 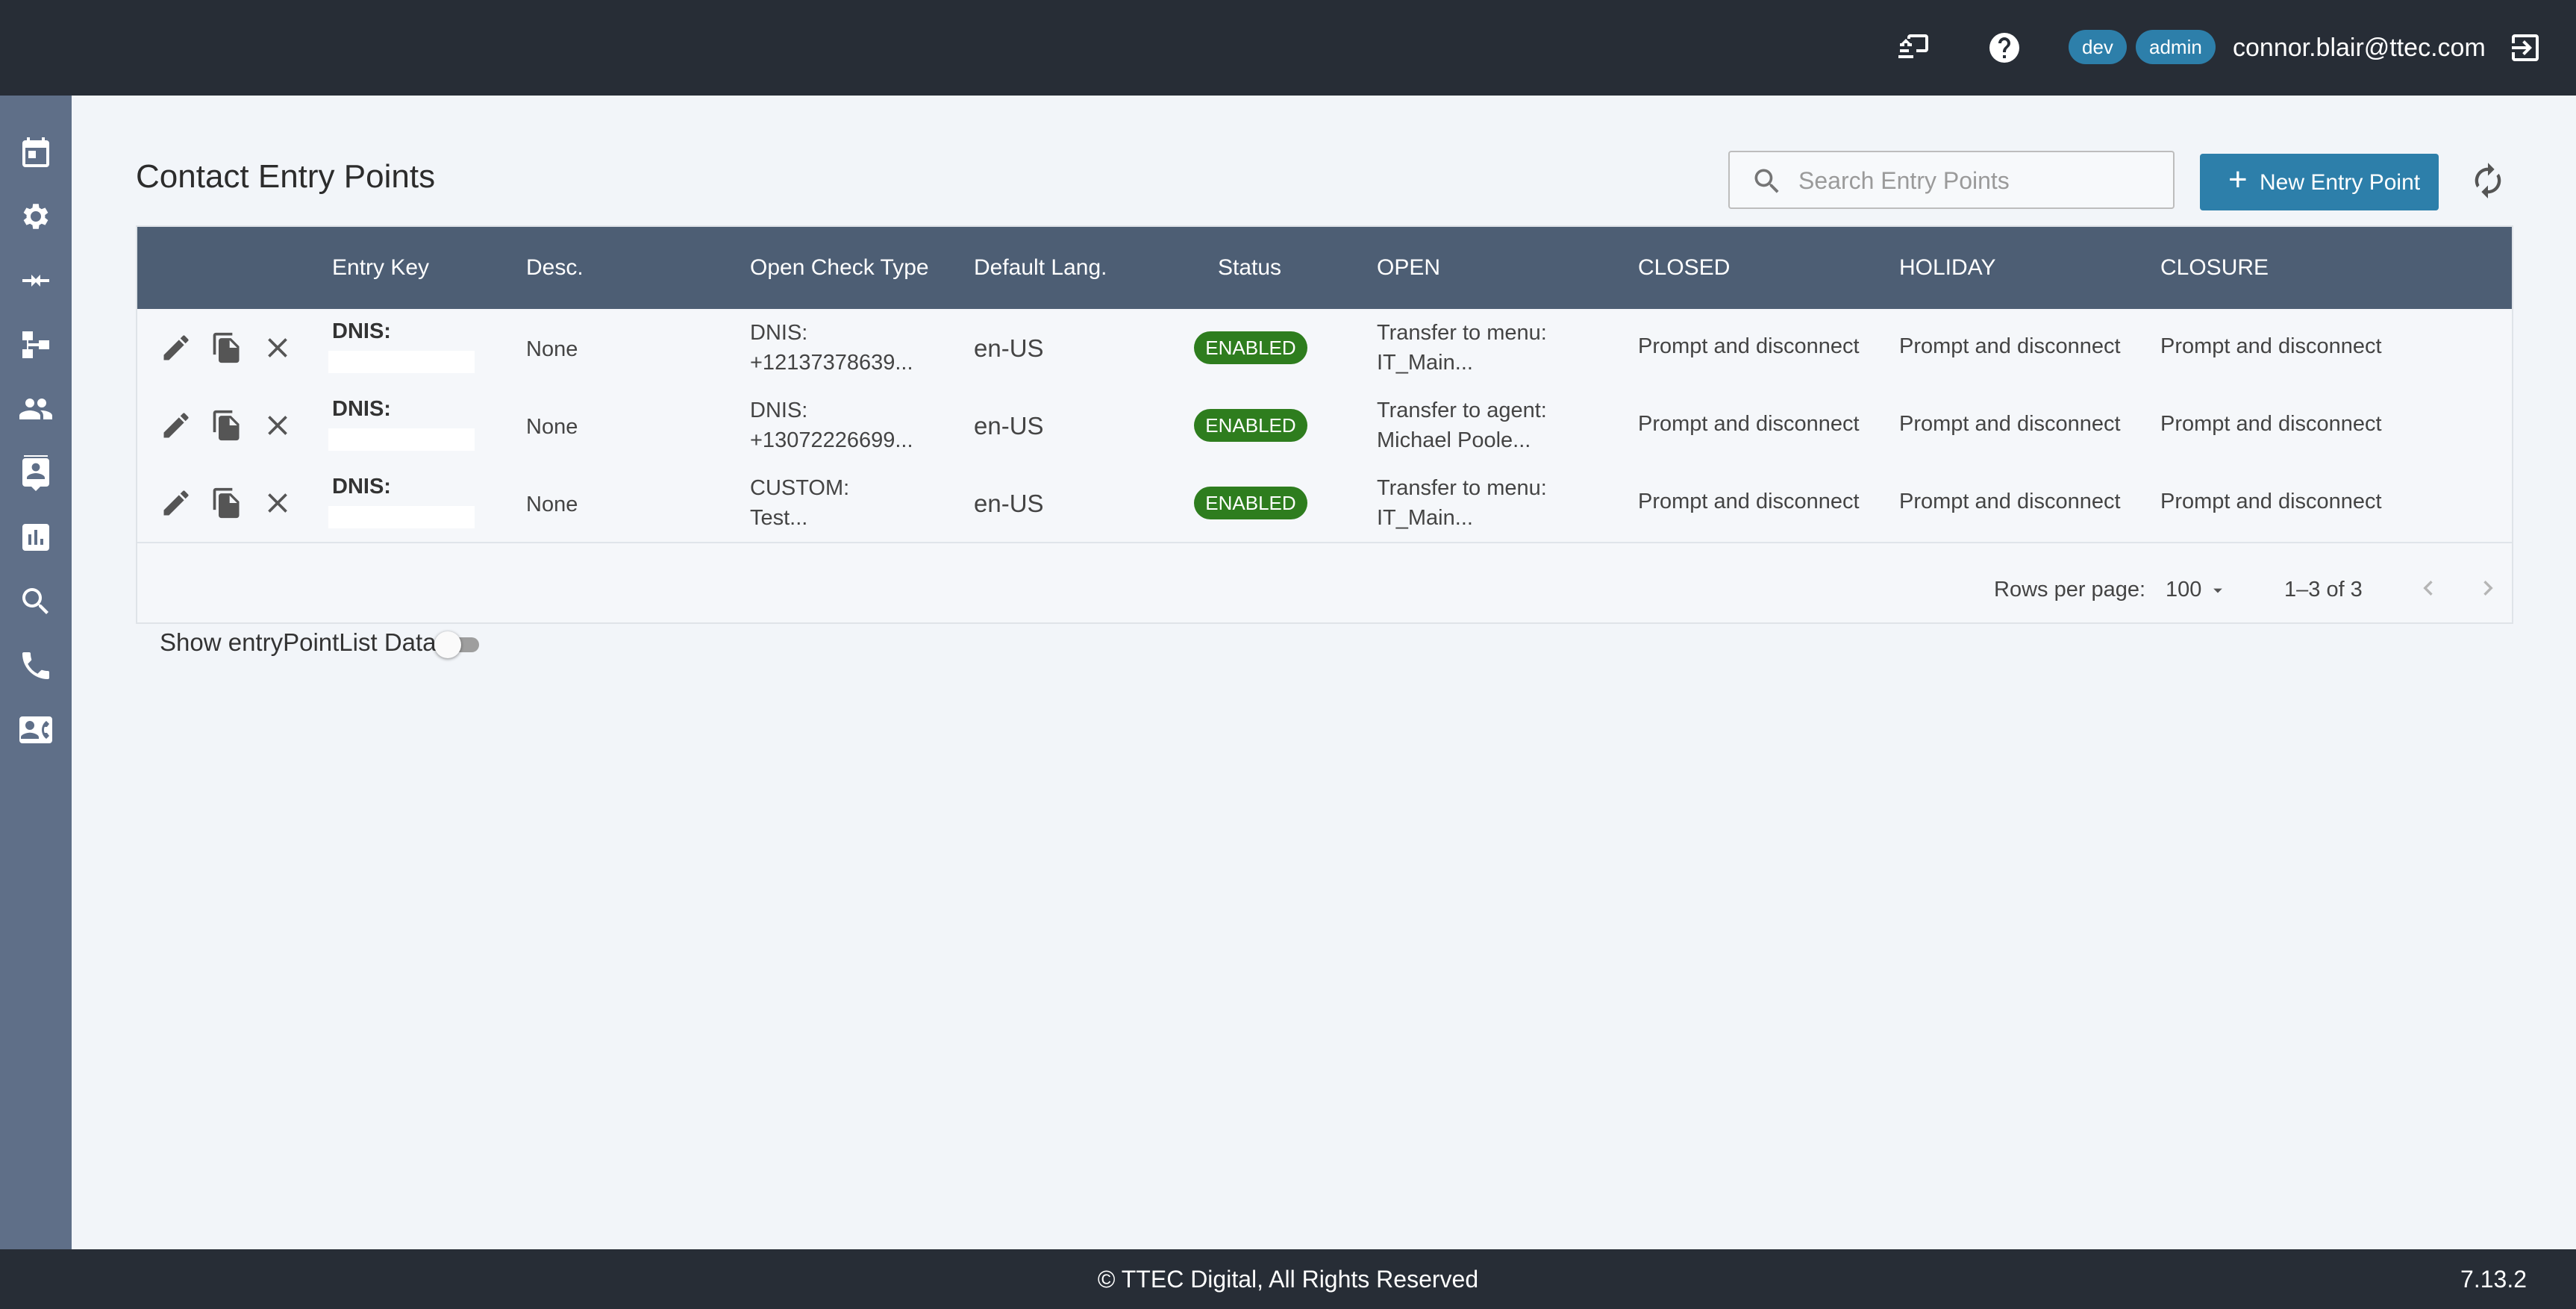 I want to click on column-header-closed: CLOSED, so click(x=1684, y=268).